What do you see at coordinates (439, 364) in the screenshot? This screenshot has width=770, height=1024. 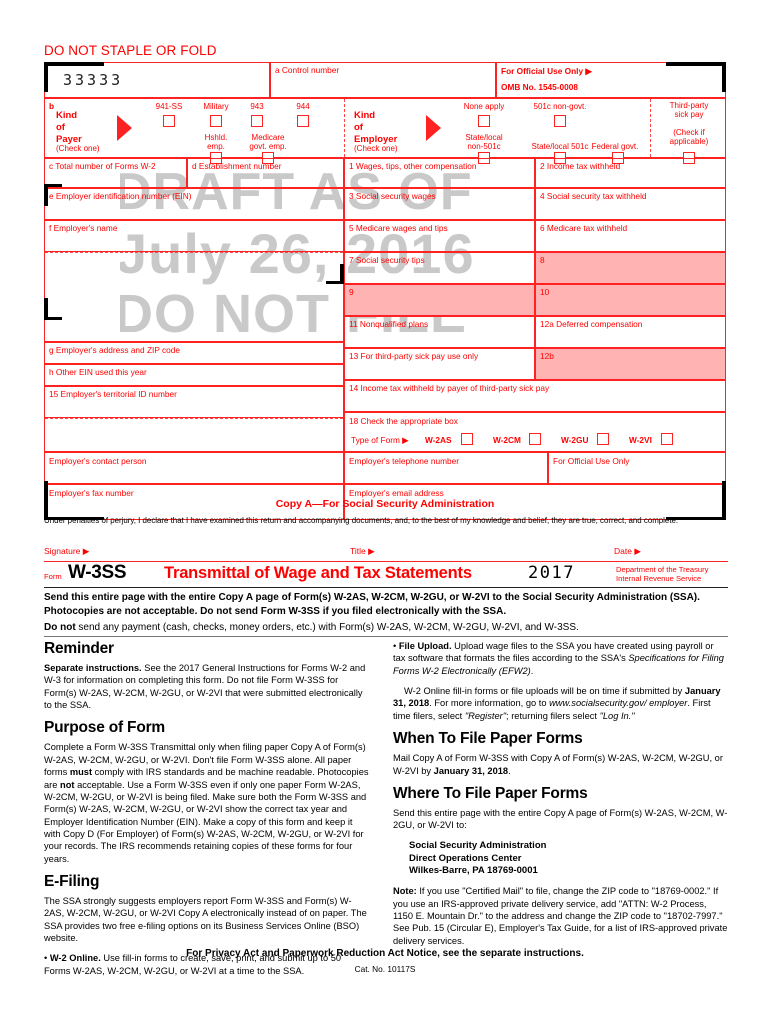 I see `box13-third-party-cell: 13 For third-party sick pay use only` at bounding box center [439, 364].